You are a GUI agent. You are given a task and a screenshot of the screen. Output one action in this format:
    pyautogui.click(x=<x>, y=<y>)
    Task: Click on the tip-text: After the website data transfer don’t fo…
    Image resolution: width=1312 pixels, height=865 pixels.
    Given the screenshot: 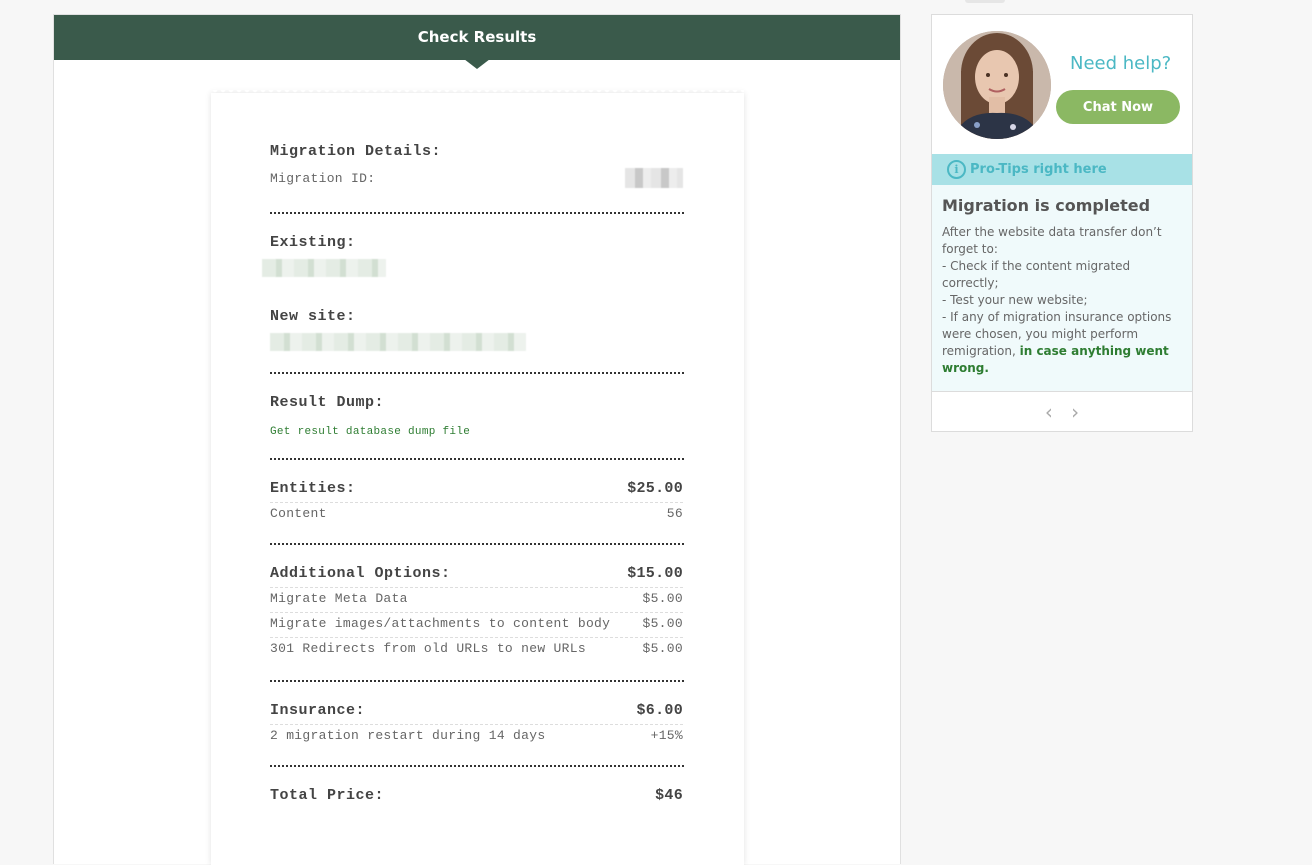 What is the action you would take?
    pyautogui.click(x=1062, y=300)
    